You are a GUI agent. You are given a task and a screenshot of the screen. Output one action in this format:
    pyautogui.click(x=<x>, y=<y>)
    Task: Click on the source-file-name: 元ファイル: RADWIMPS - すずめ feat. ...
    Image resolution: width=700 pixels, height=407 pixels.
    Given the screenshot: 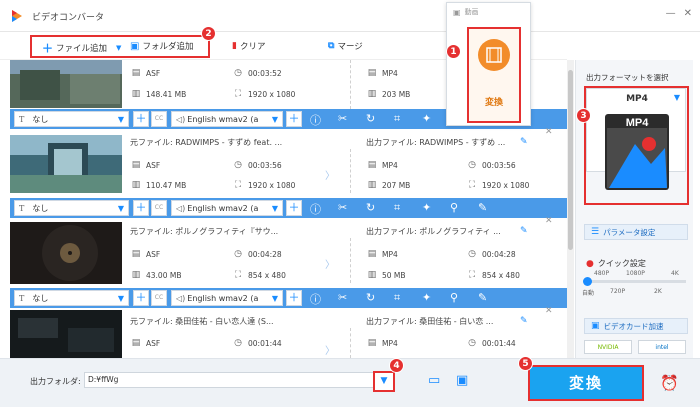 What is the action you would take?
    pyautogui.click(x=206, y=142)
    